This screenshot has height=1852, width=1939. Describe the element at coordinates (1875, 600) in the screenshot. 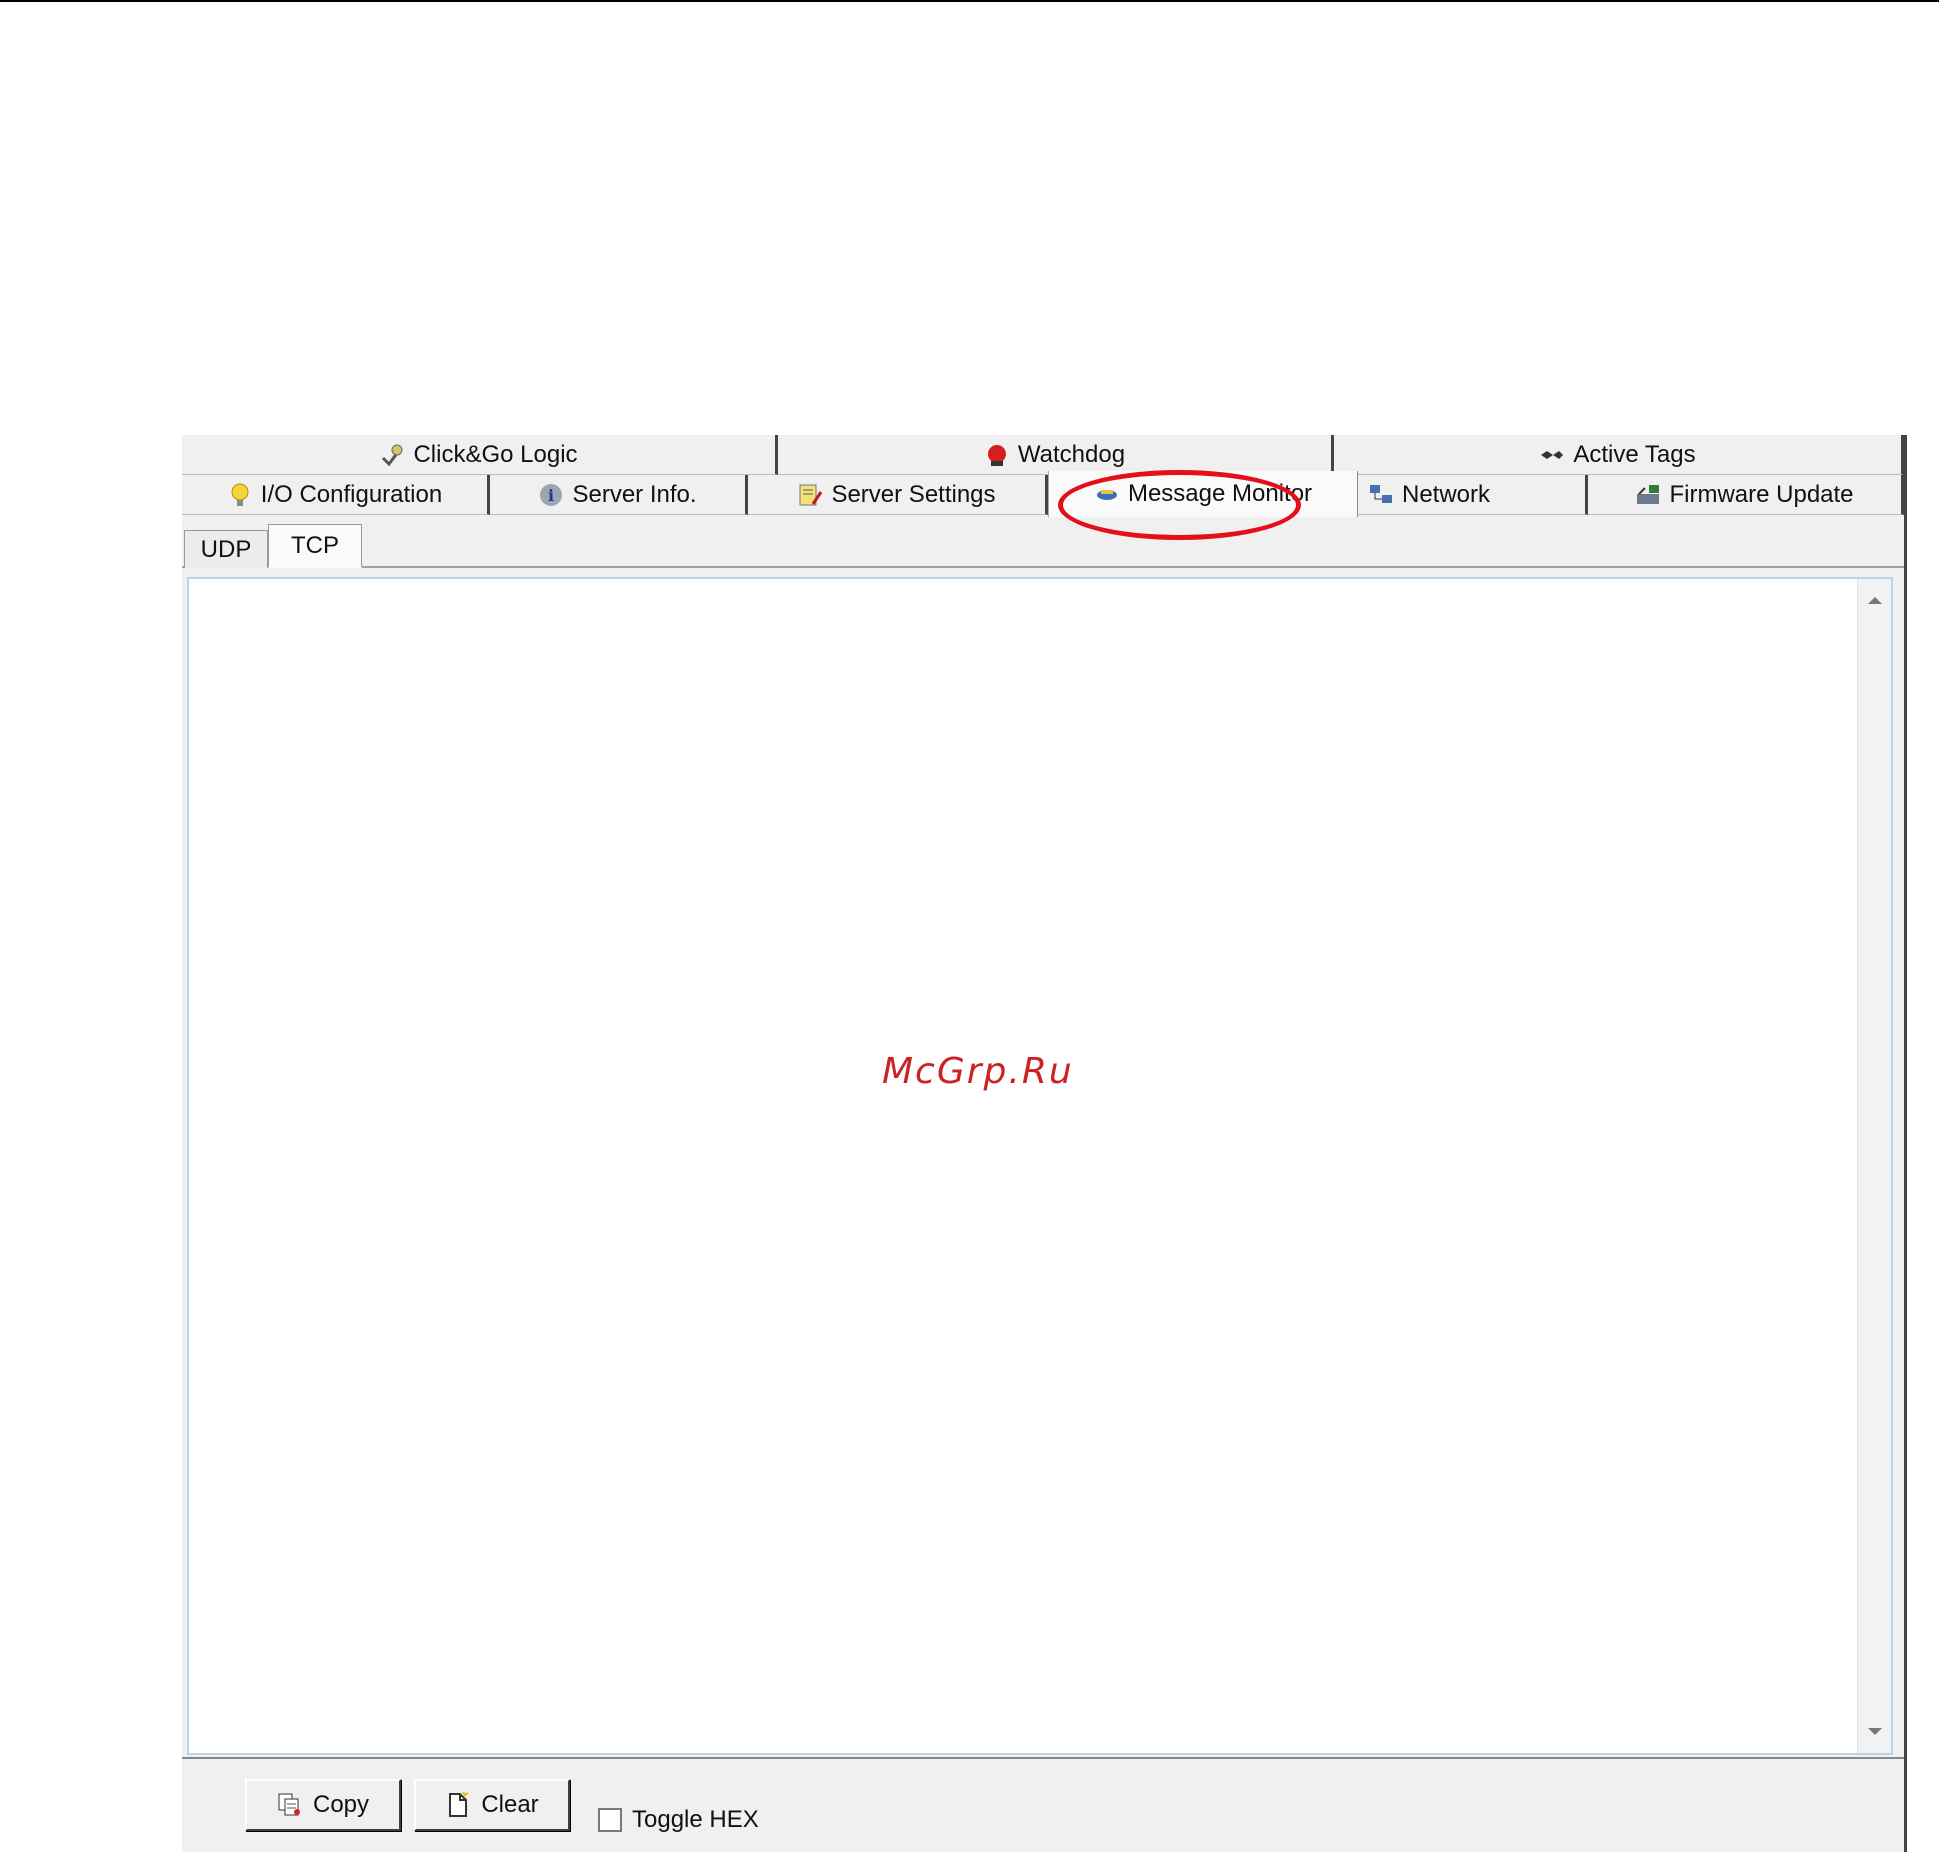

I see `scroll-up-arrow-icon` at that location.